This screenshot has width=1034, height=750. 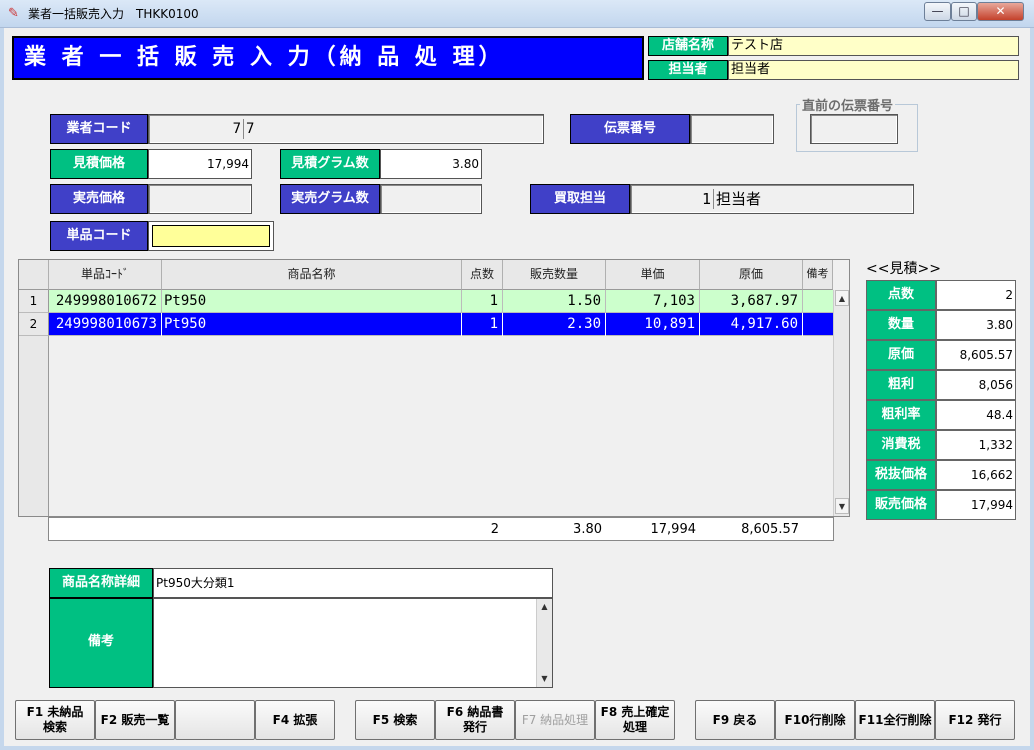 What do you see at coordinates (937, 11) in the screenshot?
I see `minimize-button: —` at bounding box center [937, 11].